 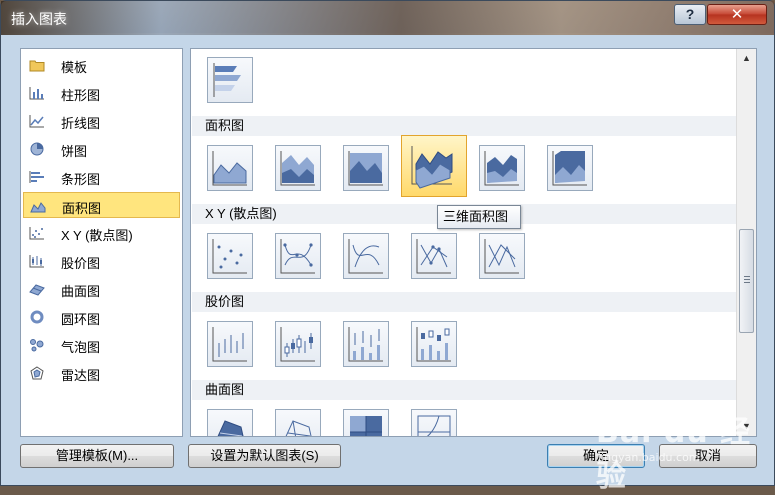 What do you see at coordinates (101, 121) in the screenshot?
I see `category-line: 折线图` at bounding box center [101, 121].